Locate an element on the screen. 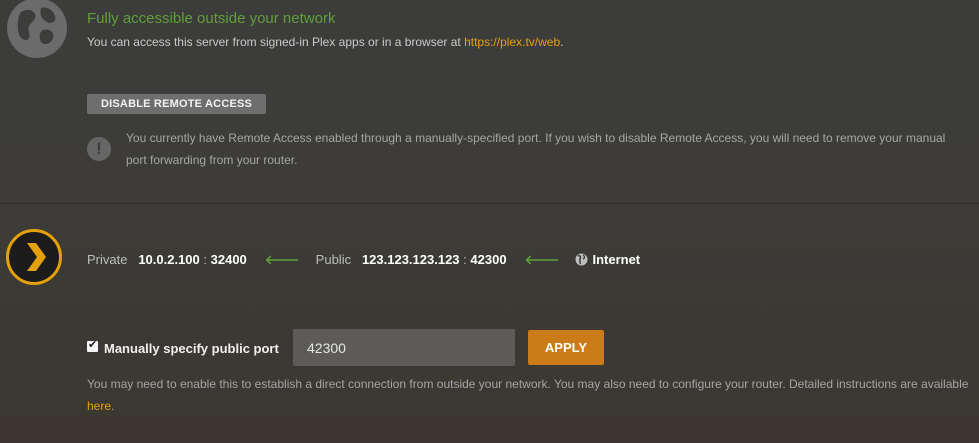 The height and width of the screenshot is (443, 979). public-label: Public is located at coordinates (333, 259).